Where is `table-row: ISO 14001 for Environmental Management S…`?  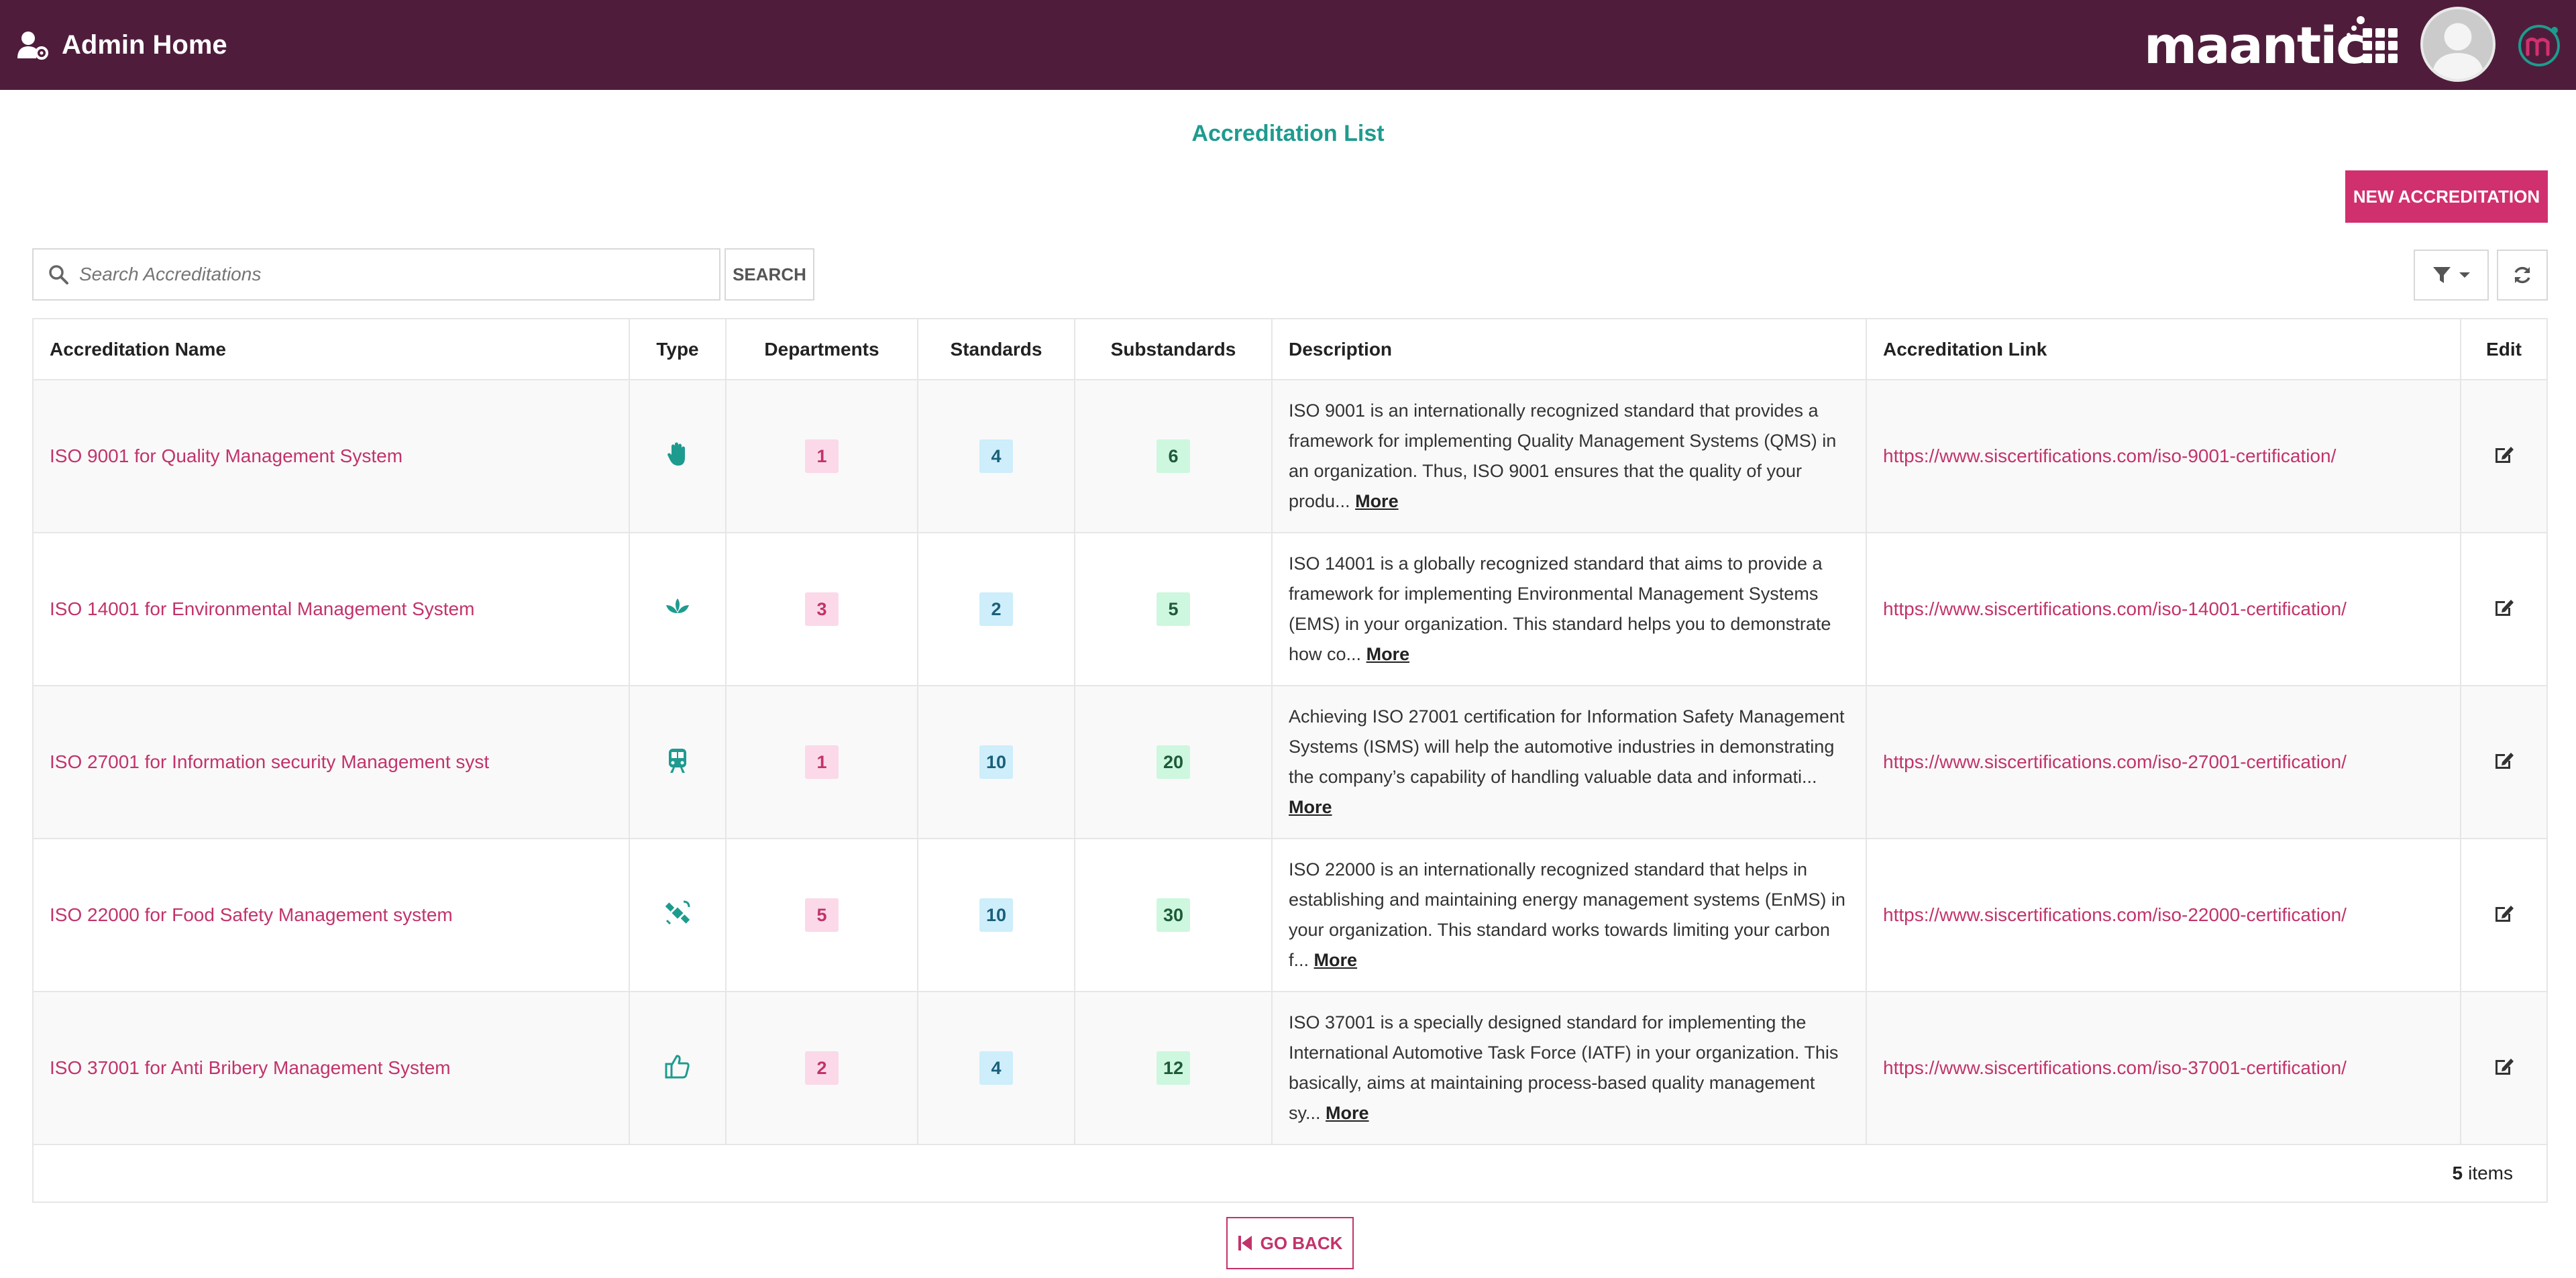 table-row: ISO 14001 for Environmental Management S… is located at coordinates (1290, 609).